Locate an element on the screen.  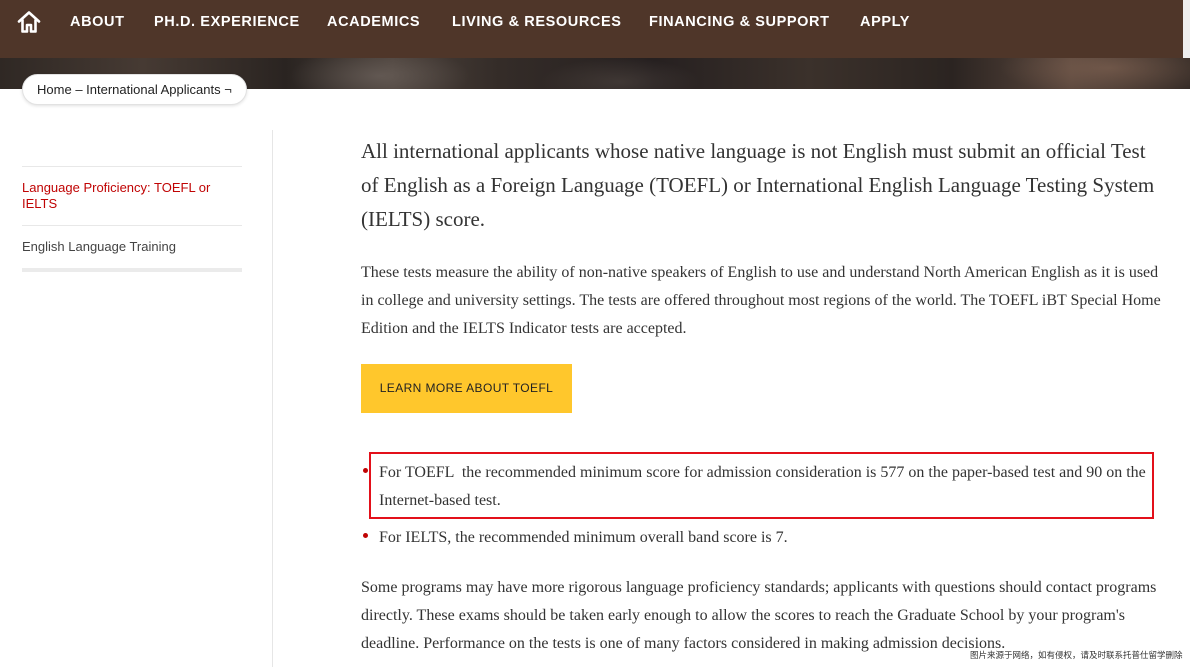
sidebar-item-english-language-training: English Language Training is located at coordinates (132, 246).